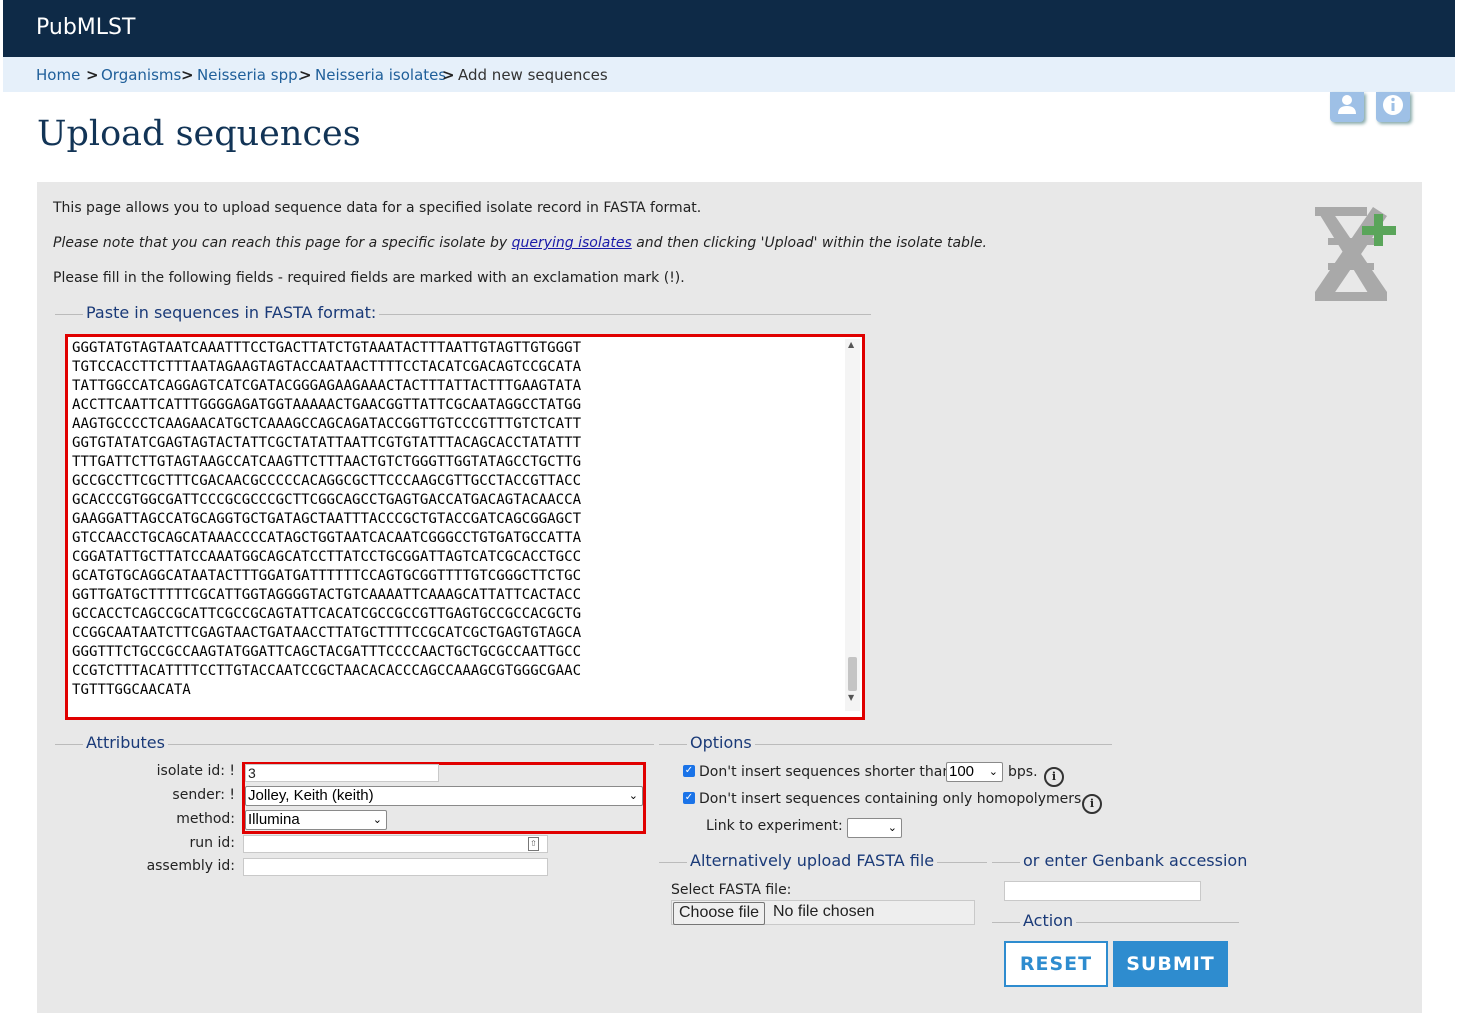 This screenshot has height=1021, width=1458. I want to click on user-button, so click(1347, 107).